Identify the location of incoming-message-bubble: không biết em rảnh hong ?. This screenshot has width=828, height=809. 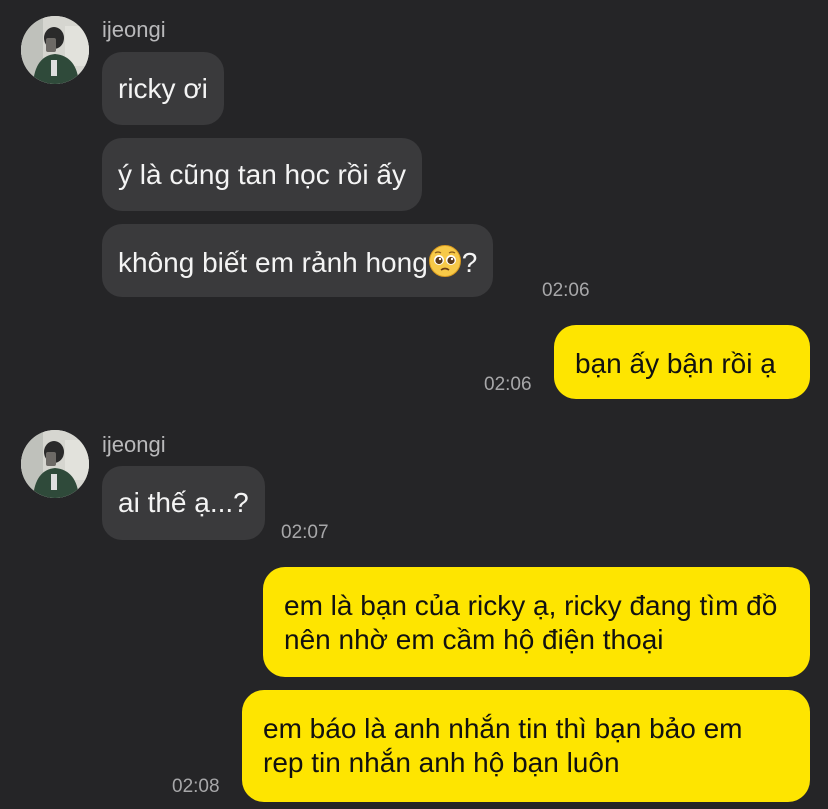
(298, 260).